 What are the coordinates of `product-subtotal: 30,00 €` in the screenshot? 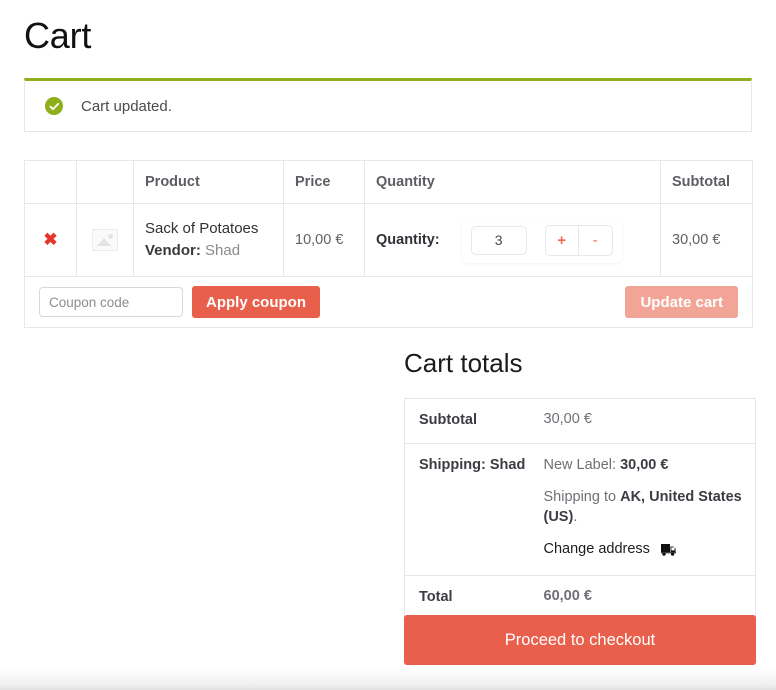 It's located at (706, 240).